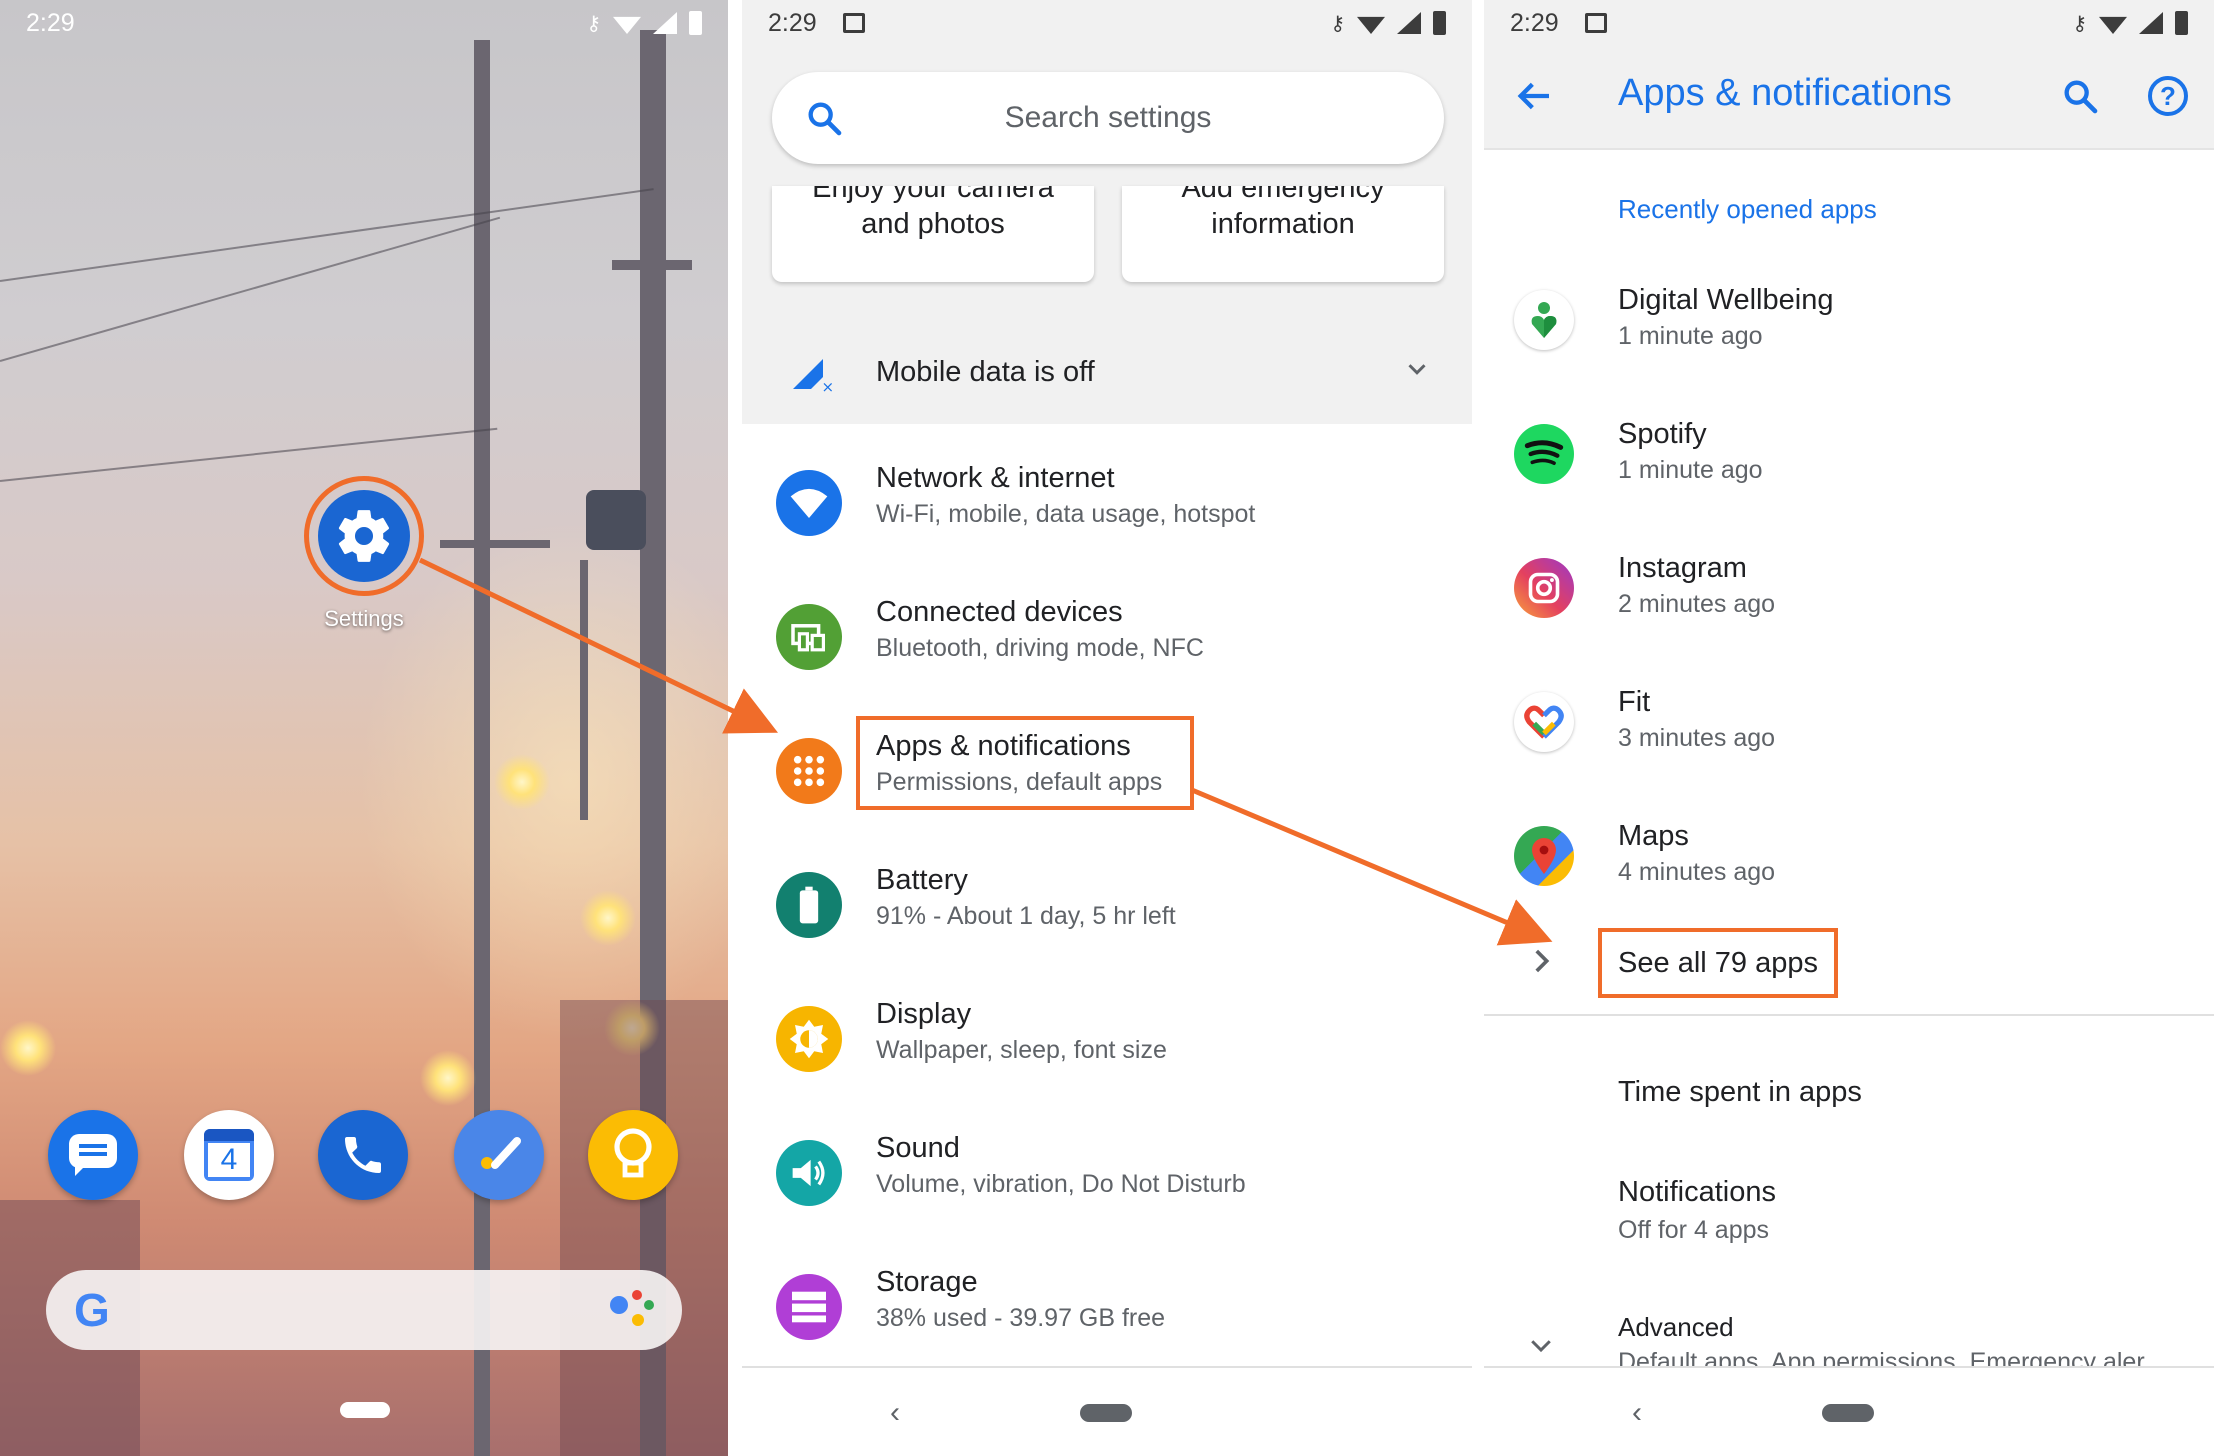  What do you see at coordinates (92, 1310) in the screenshot?
I see `google-logo-icon: G` at bounding box center [92, 1310].